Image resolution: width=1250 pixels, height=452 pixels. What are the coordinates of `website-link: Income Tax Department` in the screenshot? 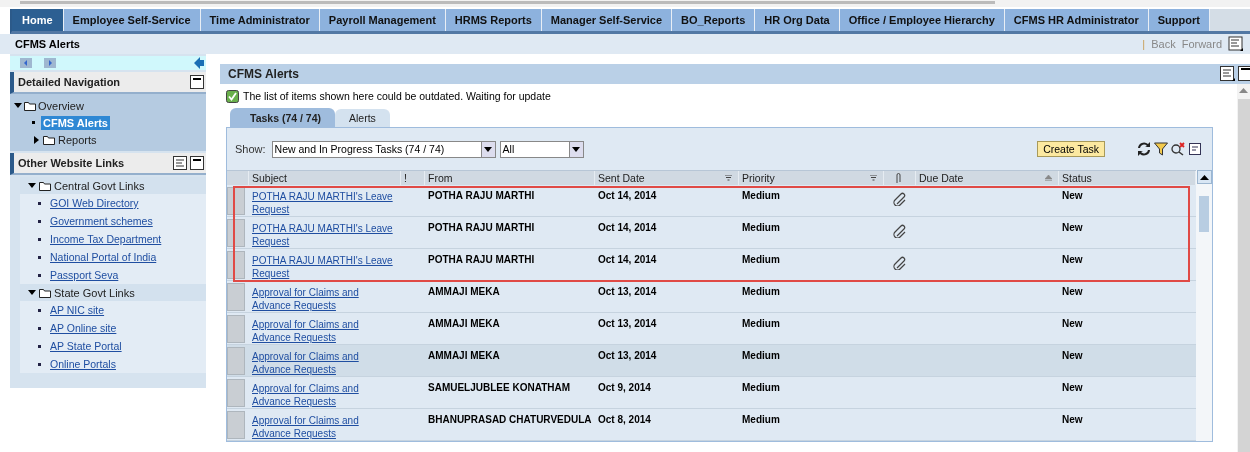 It's located at (106, 239).